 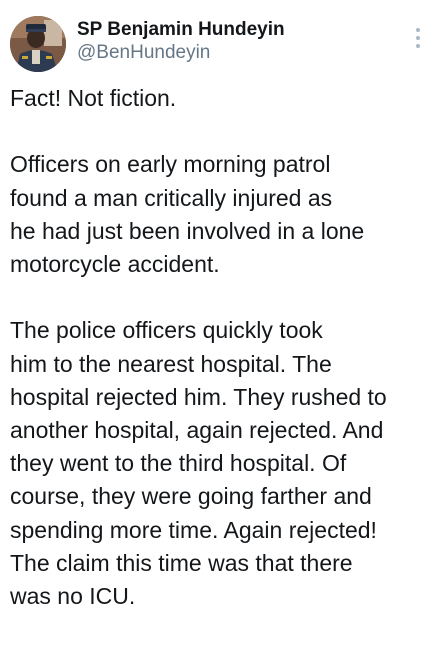 I want to click on tweet-line: The police officers quickly took, so click(x=166, y=330).